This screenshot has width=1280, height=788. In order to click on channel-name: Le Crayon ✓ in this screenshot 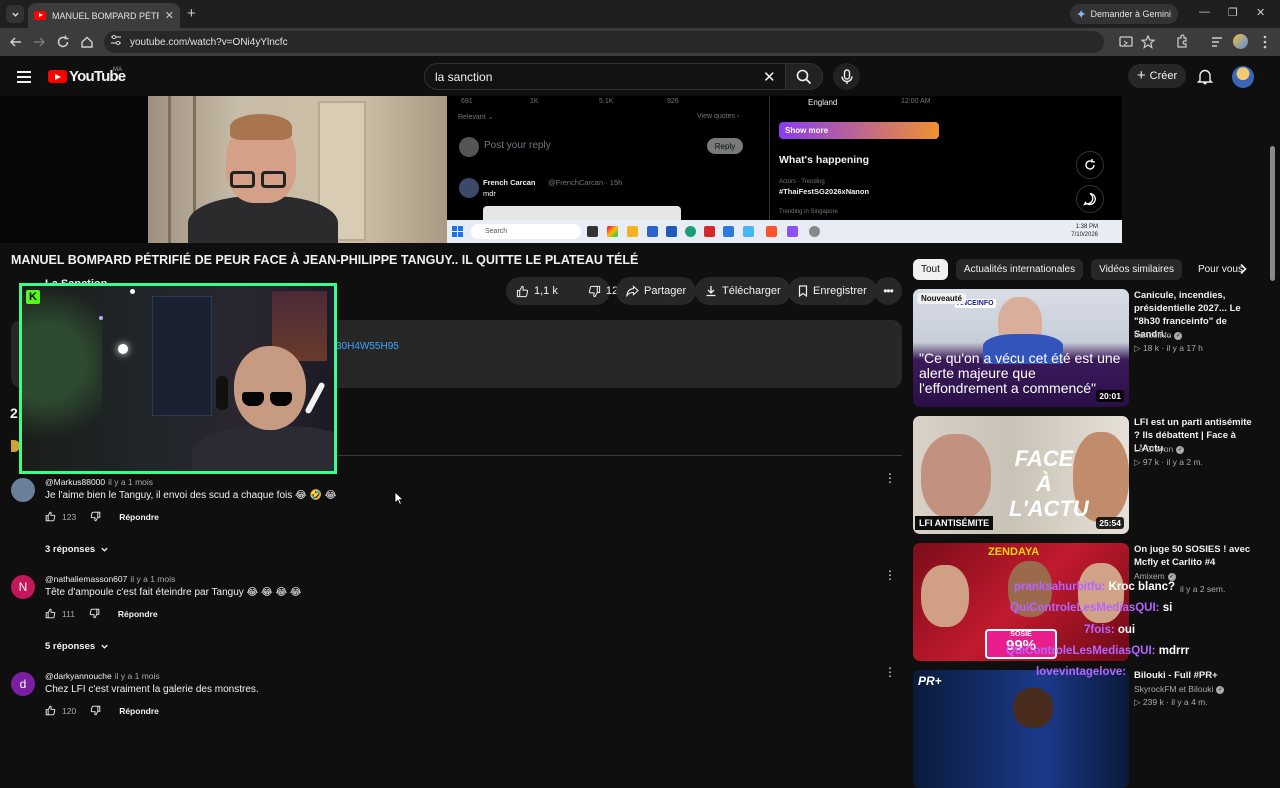, I will do `click(1159, 449)`.